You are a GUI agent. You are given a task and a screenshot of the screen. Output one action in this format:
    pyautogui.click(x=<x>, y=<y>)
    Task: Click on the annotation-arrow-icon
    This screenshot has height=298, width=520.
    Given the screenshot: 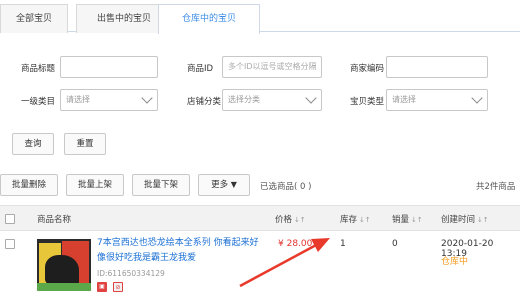 What is the action you would take?
    pyautogui.click(x=284, y=263)
    